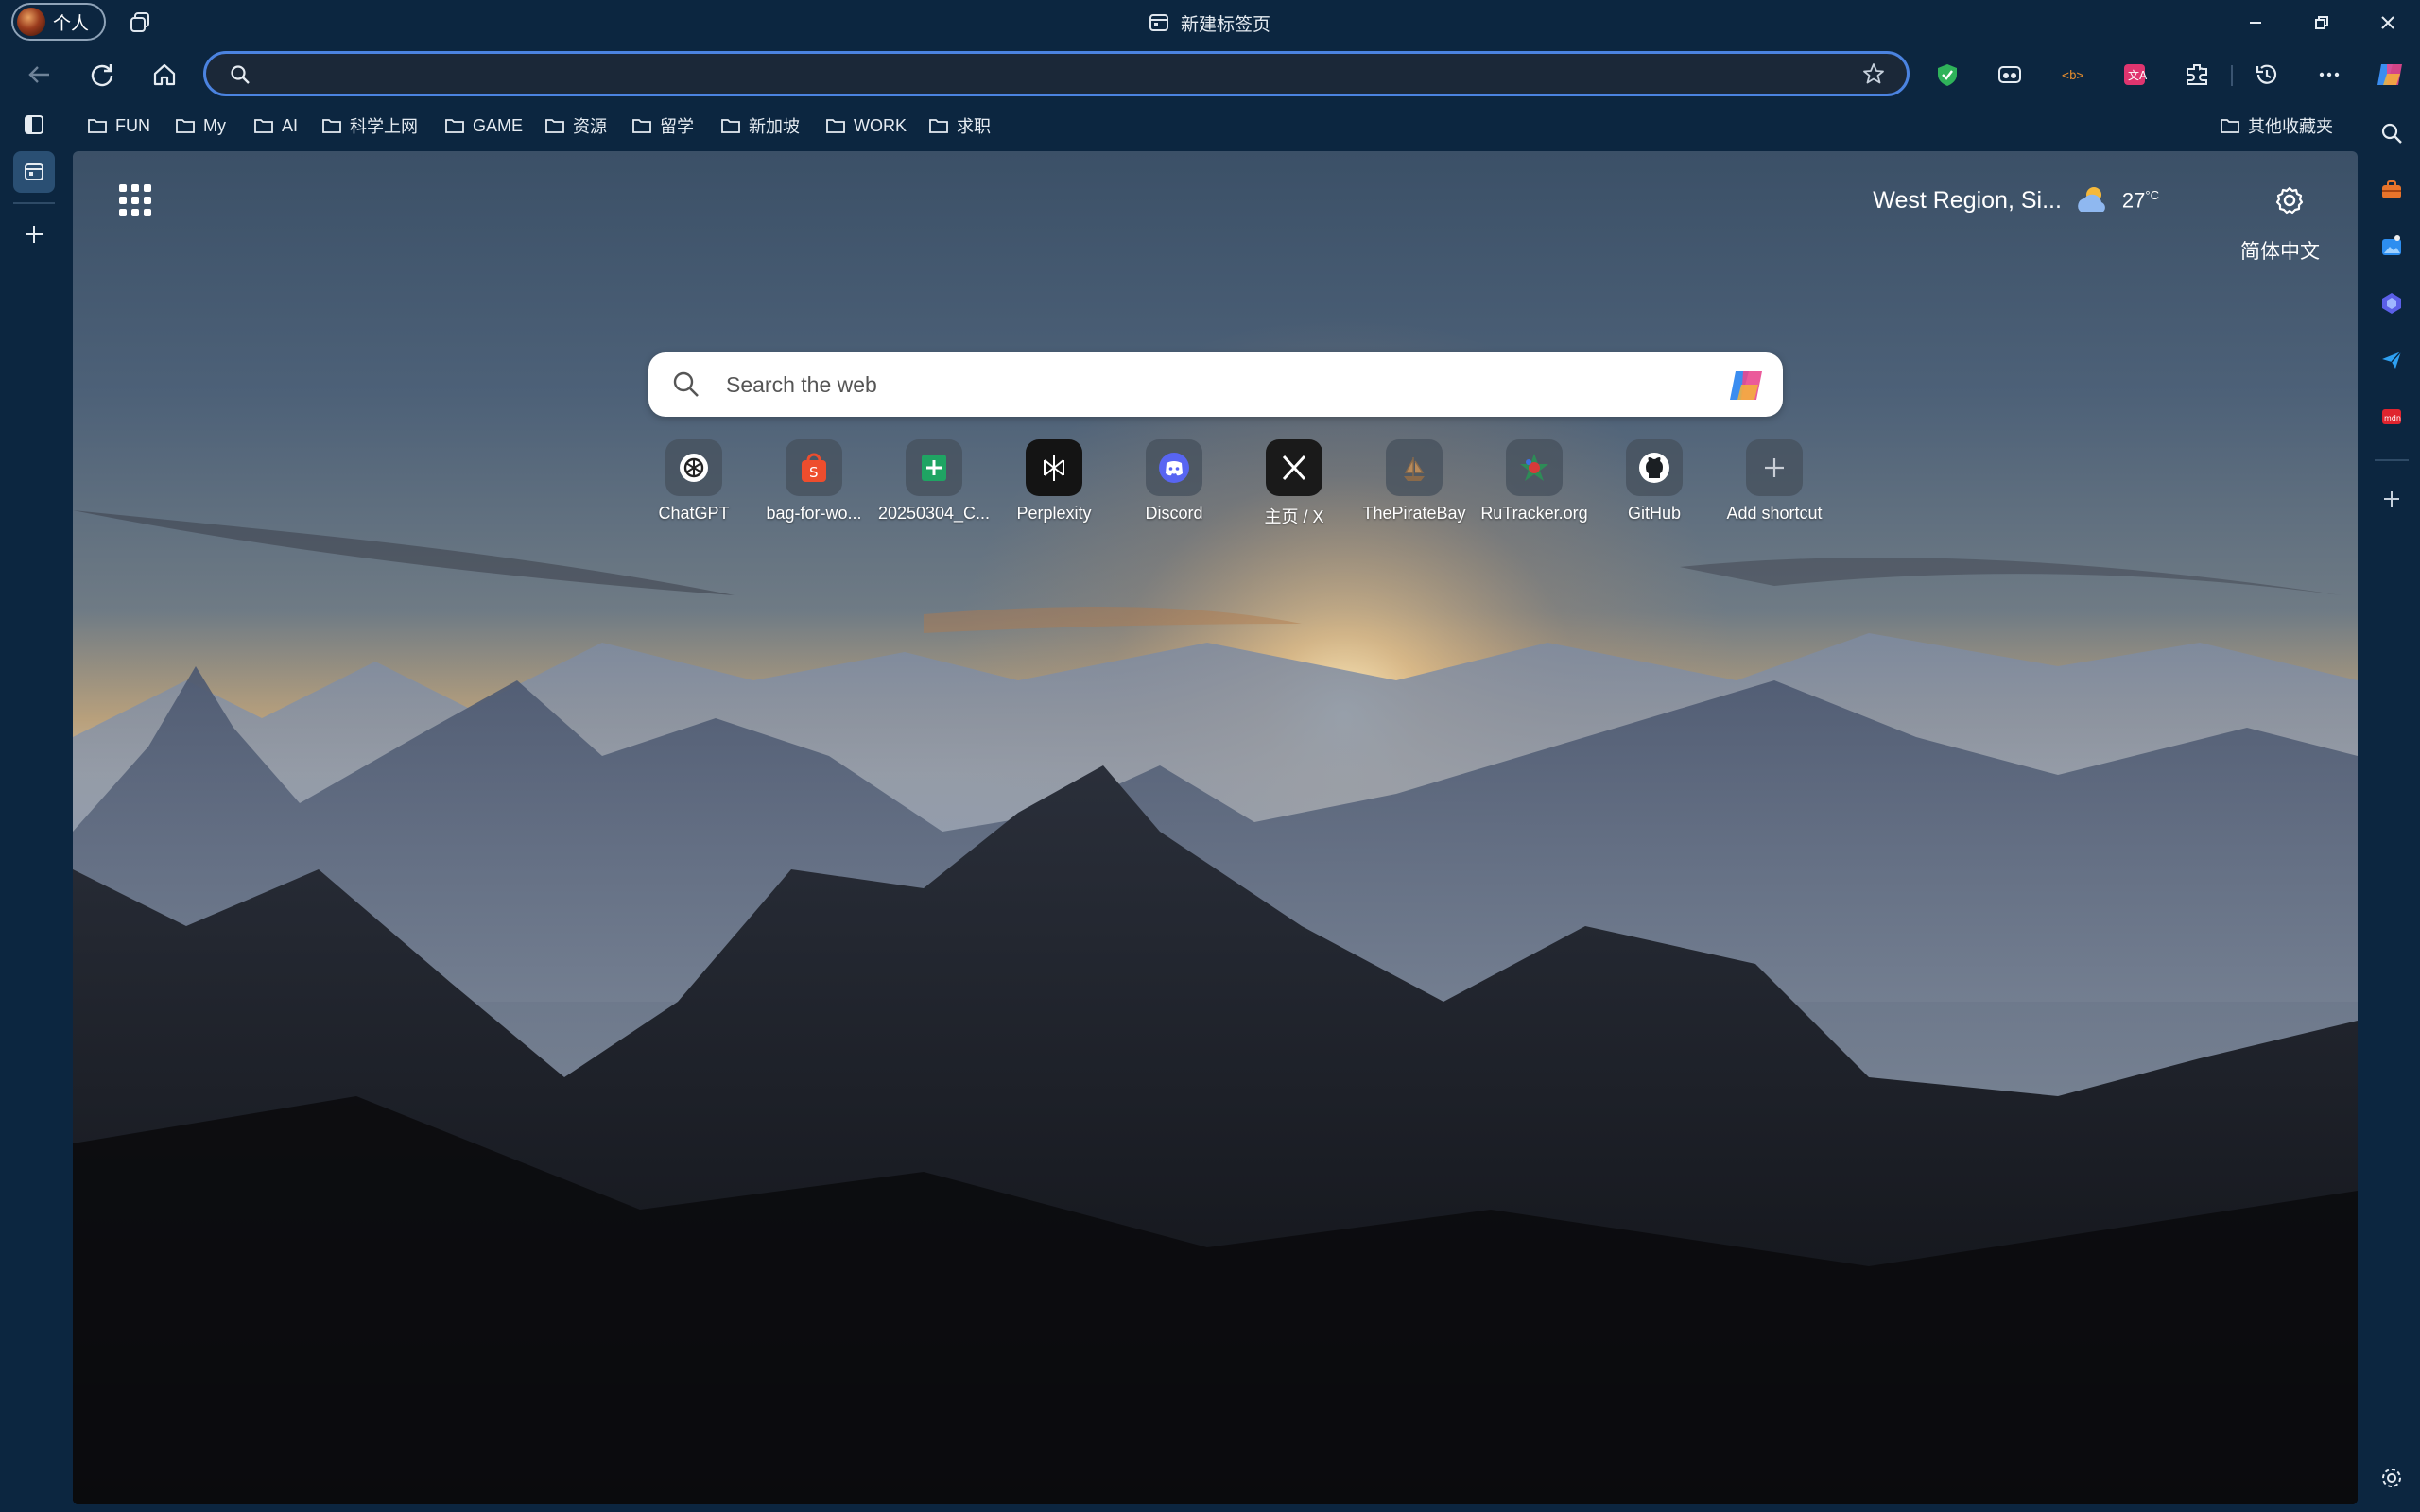 This screenshot has width=2420, height=1512. What do you see at coordinates (575, 126) in the screenshot?
I see `bookmark-folder: 资源` at bounding box center [575, 126].